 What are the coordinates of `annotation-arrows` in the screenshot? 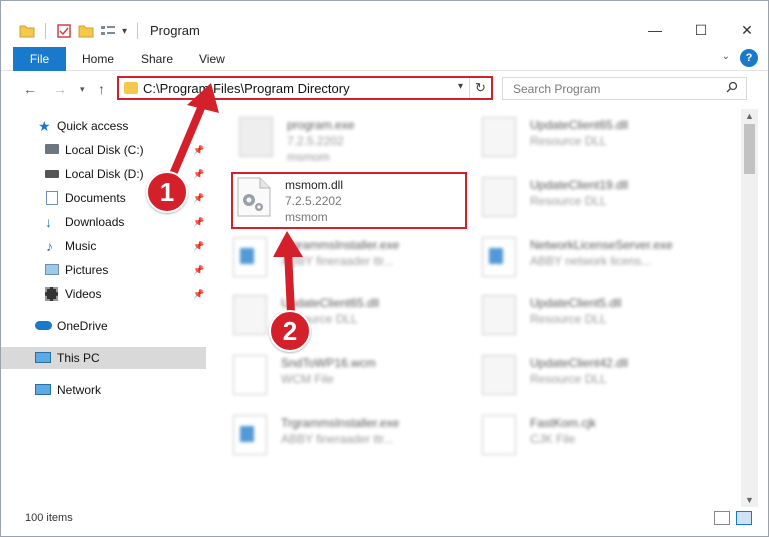 It's located at (235, 200).